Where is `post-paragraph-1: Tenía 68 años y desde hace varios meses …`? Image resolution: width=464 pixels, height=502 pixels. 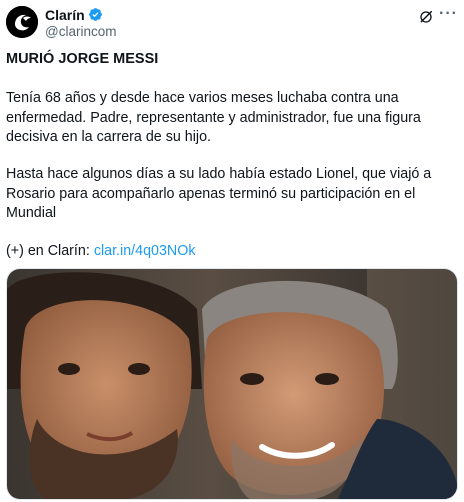 post-paragraph-1: Tenía 68 años y desde hace varios meses … is located at coordinates (213, 117).